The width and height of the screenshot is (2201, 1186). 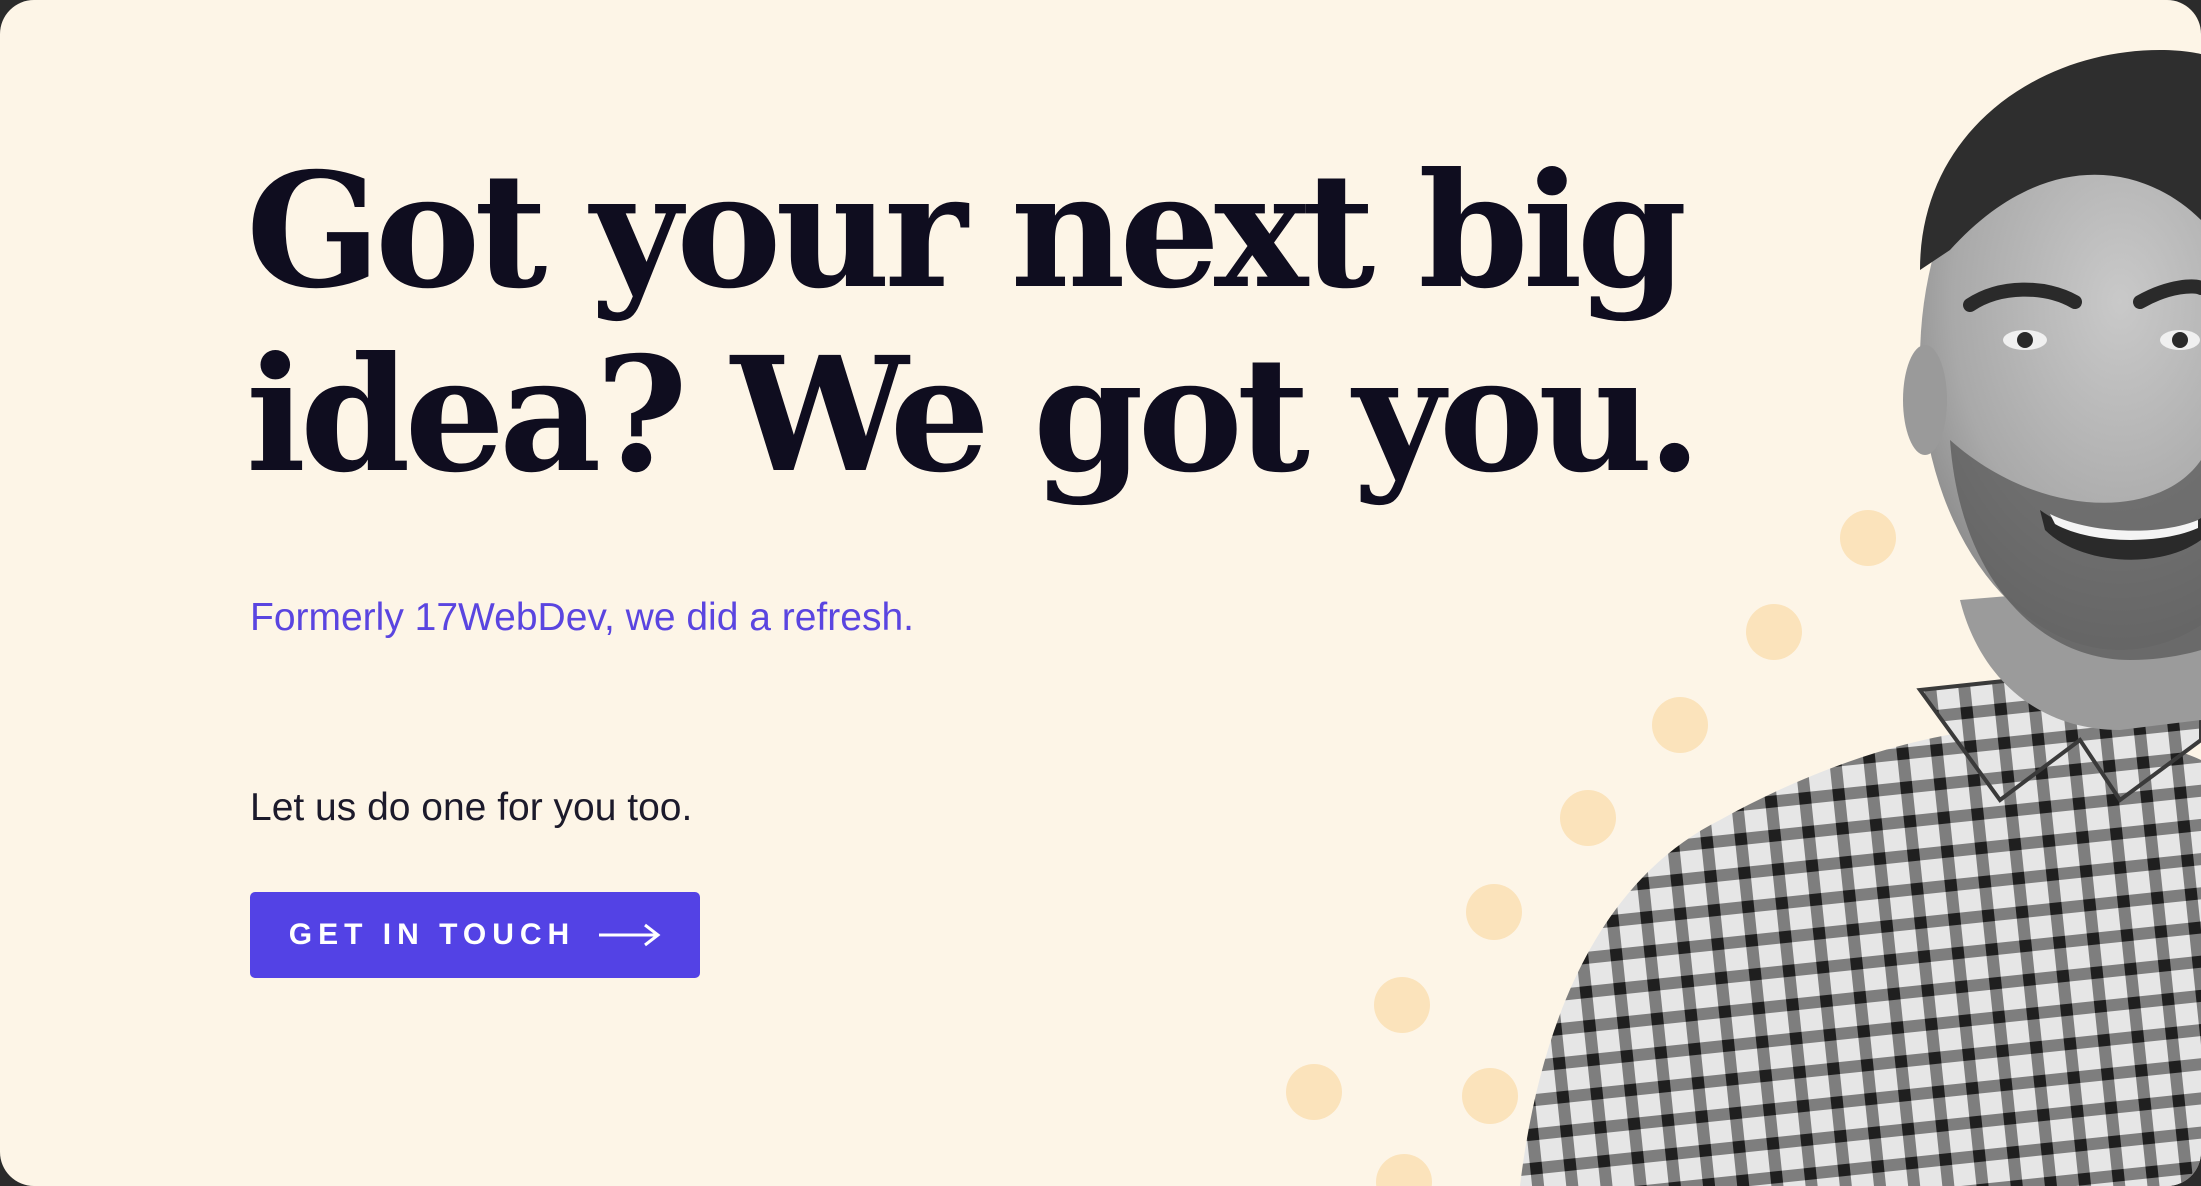 What do you see at coordinates (630, 935) in the screenshot?
I see `arrow-right-icon` at bounding box center [630, 935].